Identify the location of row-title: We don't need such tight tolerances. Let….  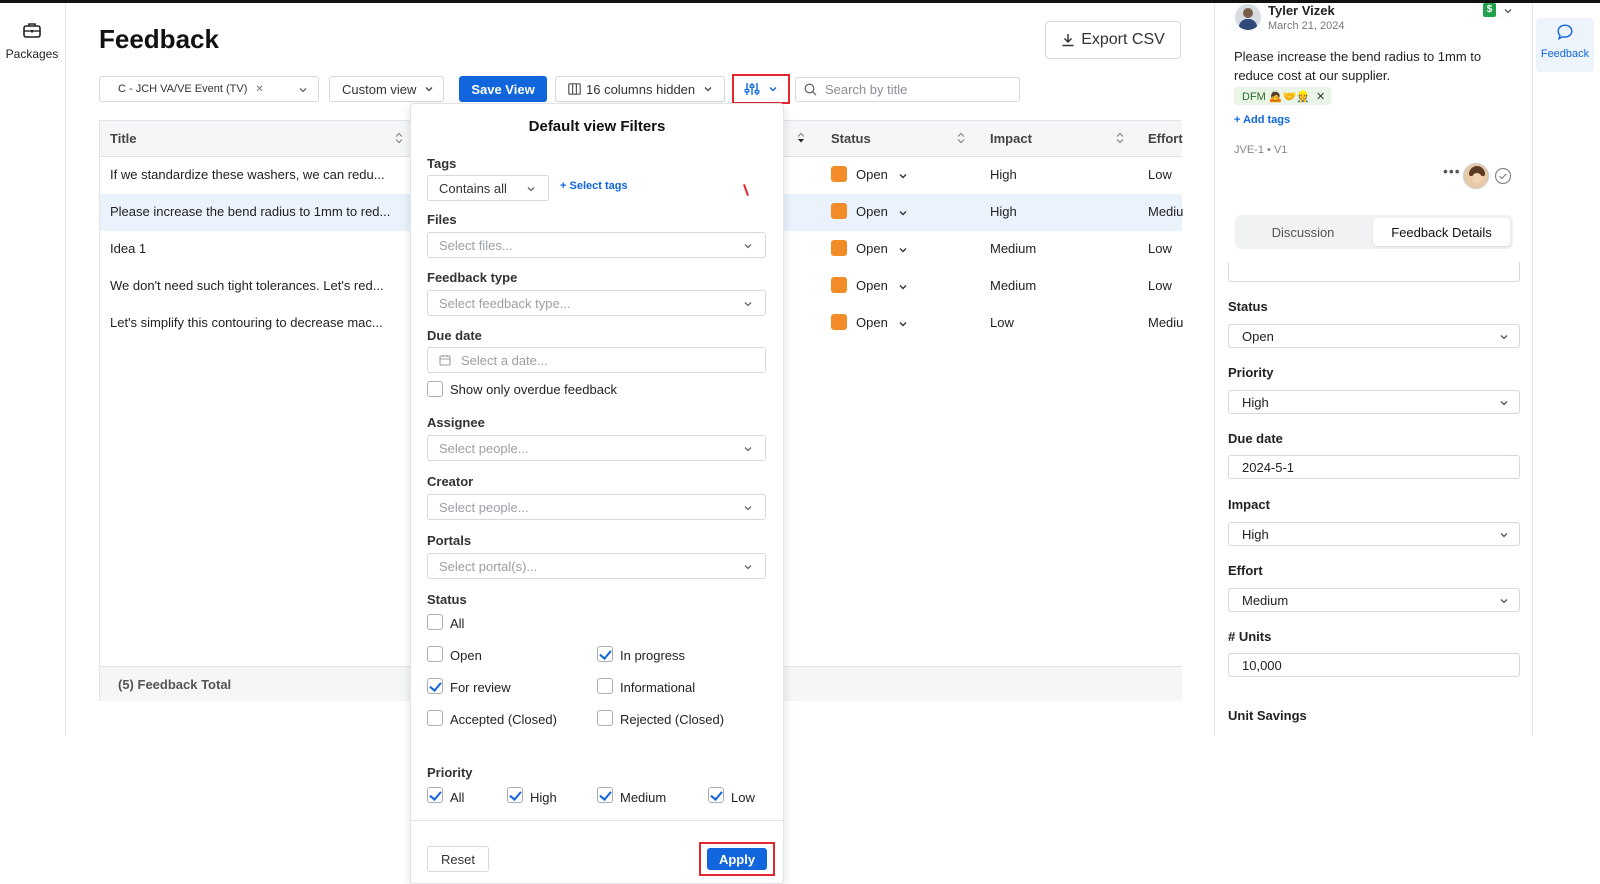
(247, 285).